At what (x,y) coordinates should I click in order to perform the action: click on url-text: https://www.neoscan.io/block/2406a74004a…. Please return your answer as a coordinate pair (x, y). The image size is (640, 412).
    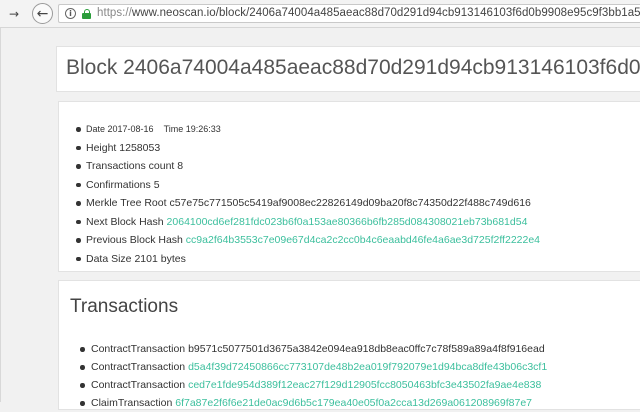
    Looking at the image, I should click on (368, 13).